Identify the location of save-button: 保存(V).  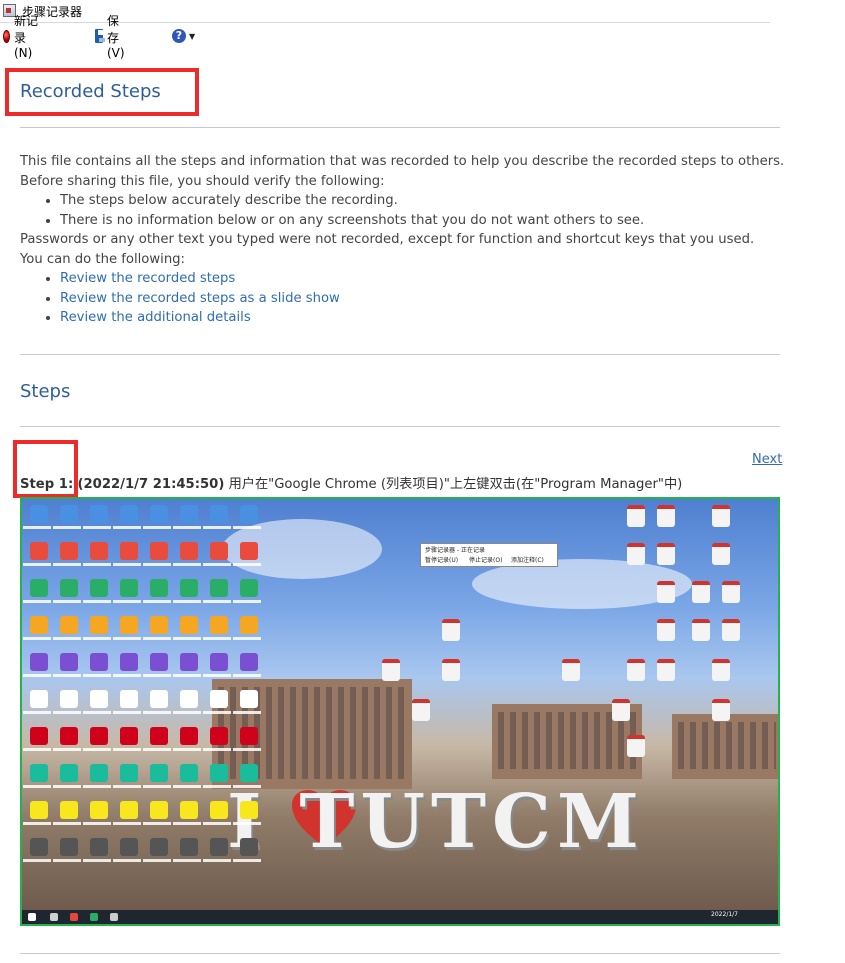
(113, 37).